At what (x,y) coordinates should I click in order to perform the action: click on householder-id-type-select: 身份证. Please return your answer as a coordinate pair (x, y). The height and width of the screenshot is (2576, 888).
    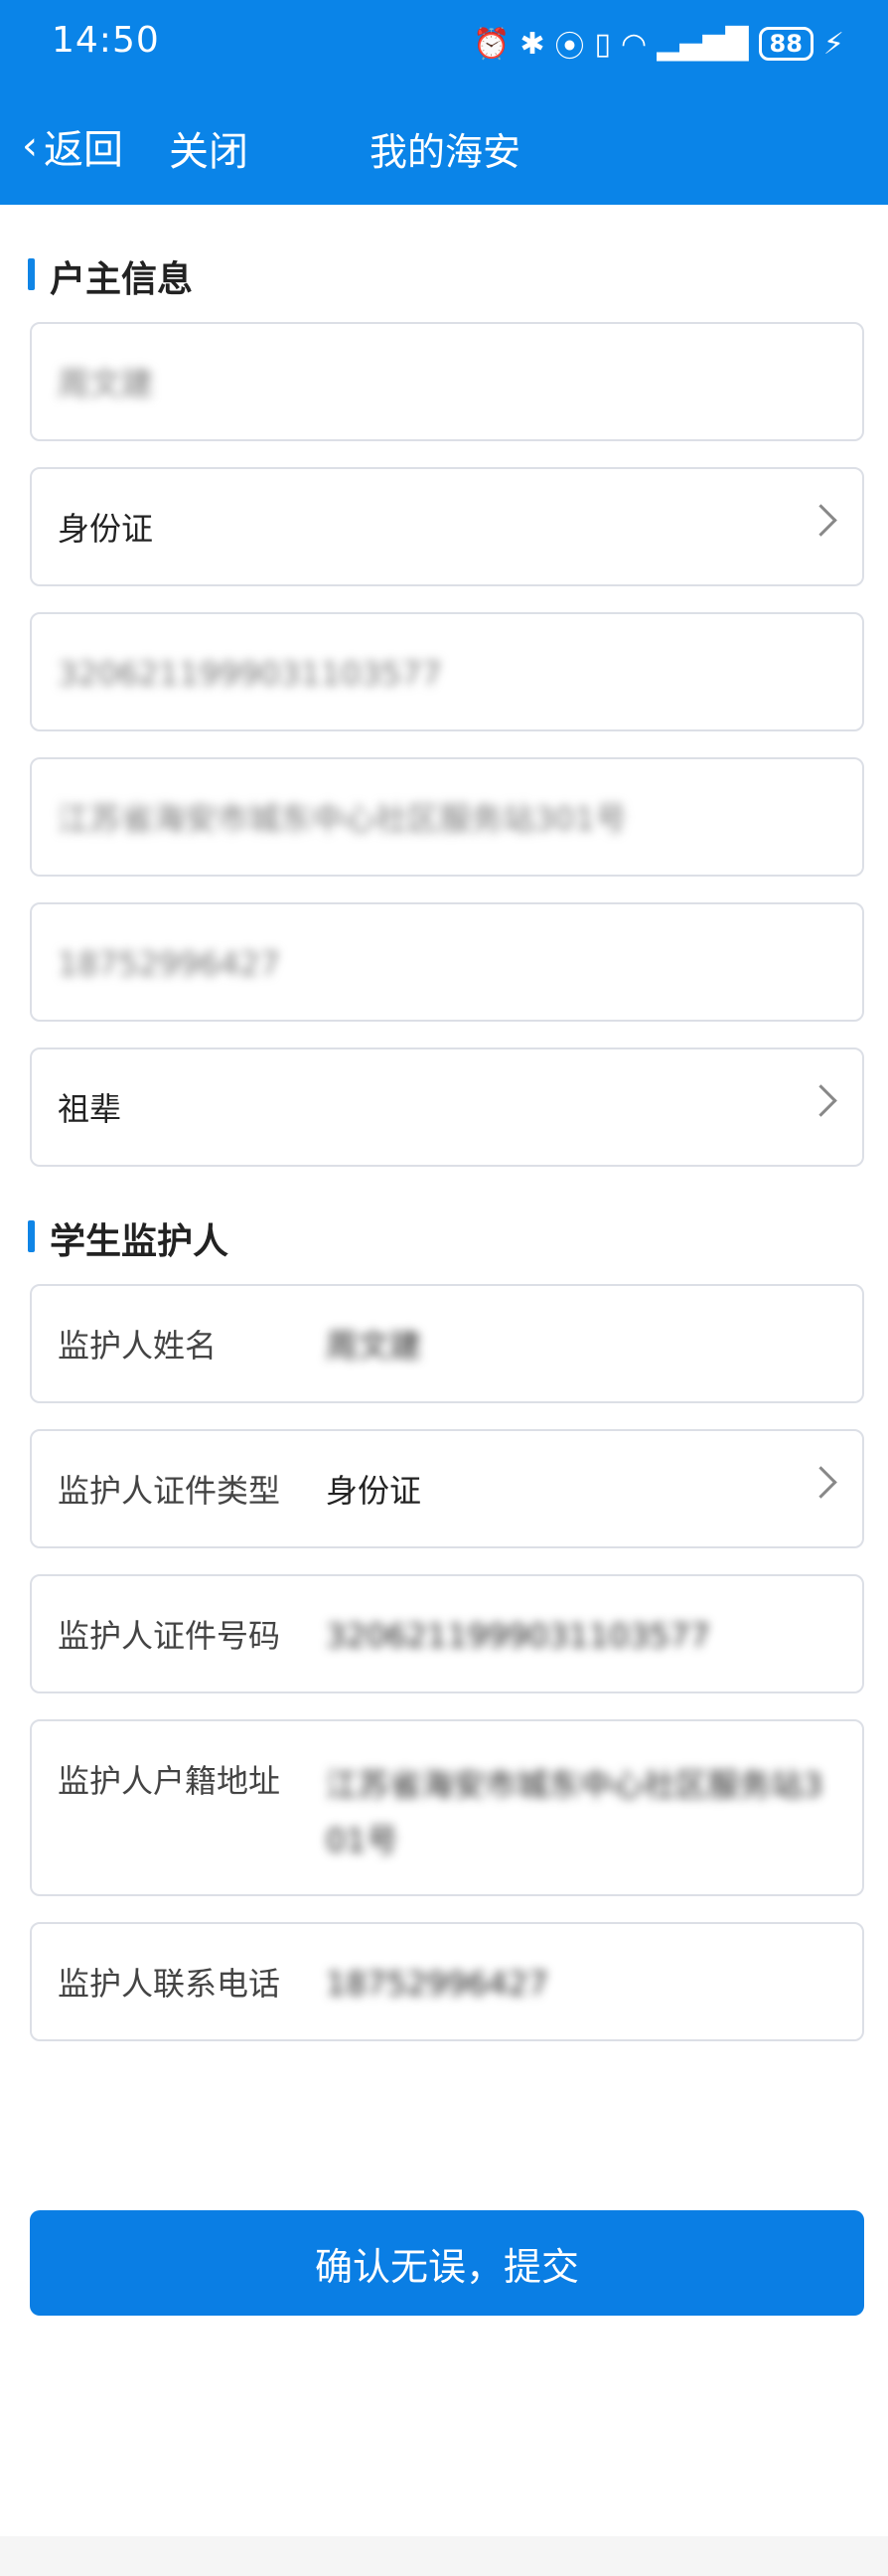
    Looking at the image, I should click on (447, 526).